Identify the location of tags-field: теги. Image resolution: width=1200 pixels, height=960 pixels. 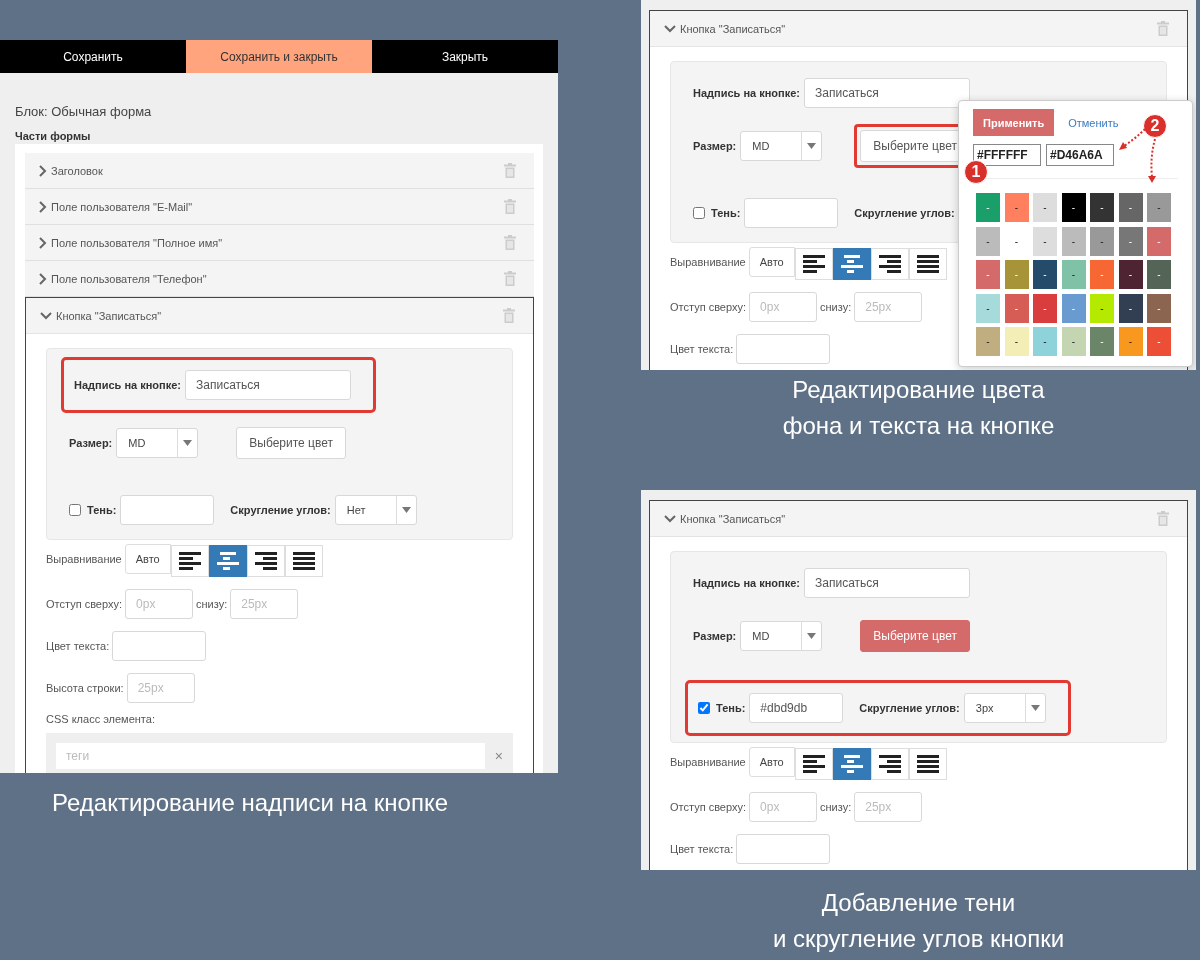
(270, 756).